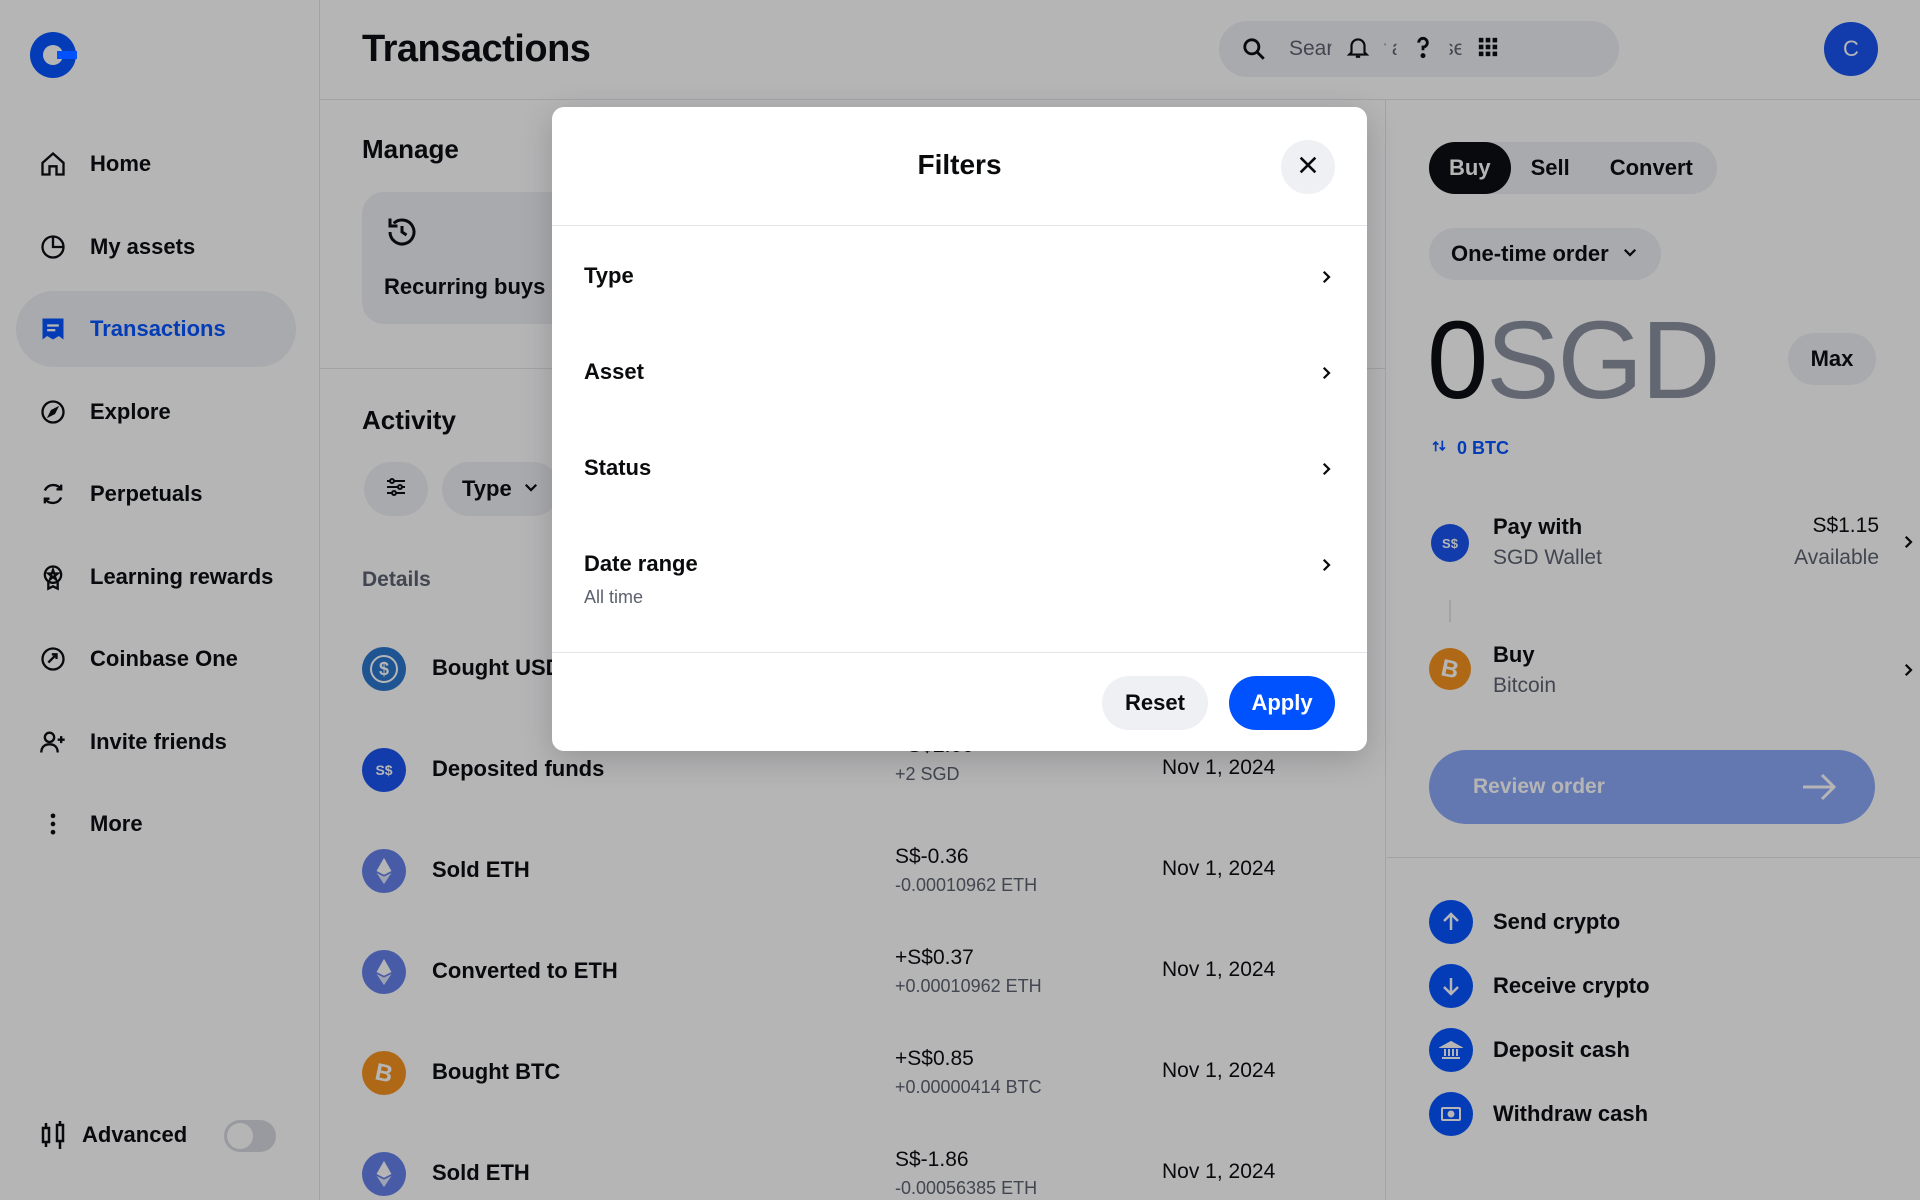 The width and height of the screenshot is (1920, 1200). What do you see at coordinates (614, 597) in the screenshot?
I see `filter-value: All time` at bounding box center [614, 597].